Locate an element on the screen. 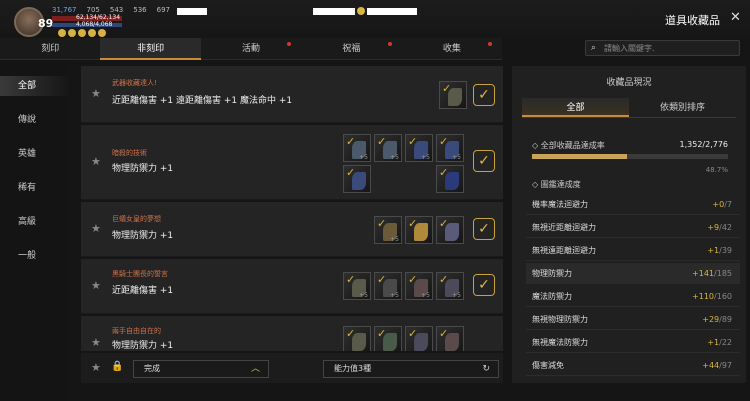  search-placeholder: 請輸入關鍵字. is located at coordinates (629, 48).